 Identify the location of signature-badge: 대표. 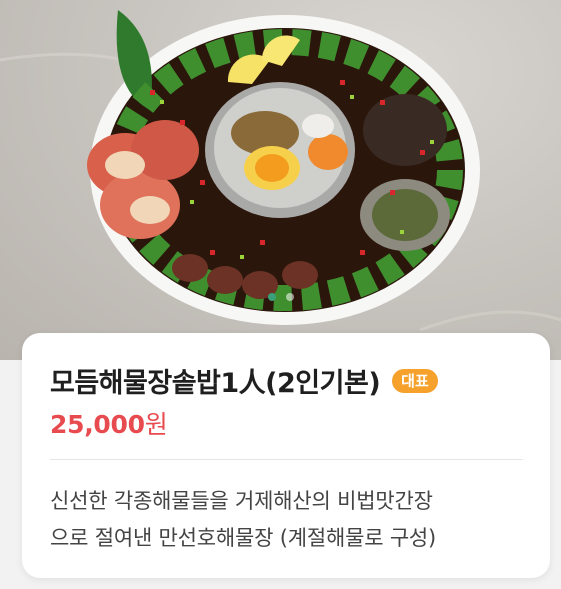
(415, 380).